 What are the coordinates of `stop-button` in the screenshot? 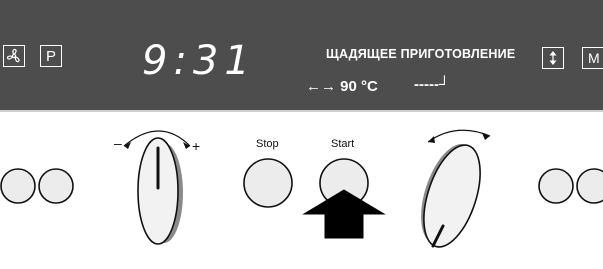 It's located at (268, 183).